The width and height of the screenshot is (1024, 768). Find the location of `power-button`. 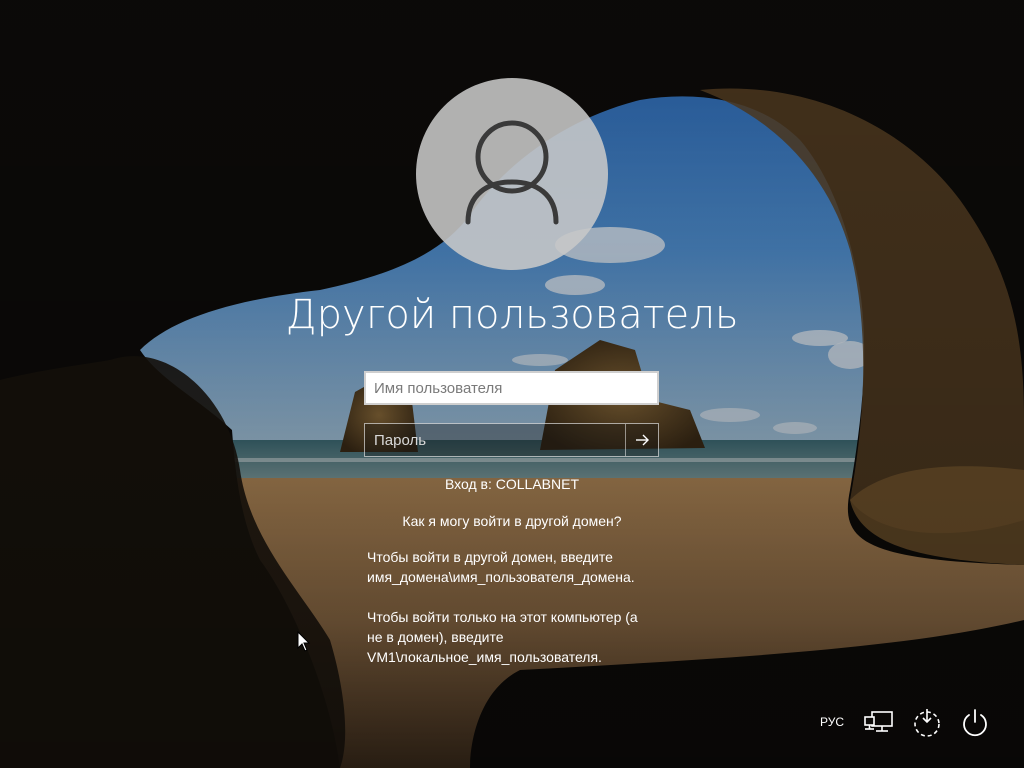

power-button is located at coordinates (975, 723).